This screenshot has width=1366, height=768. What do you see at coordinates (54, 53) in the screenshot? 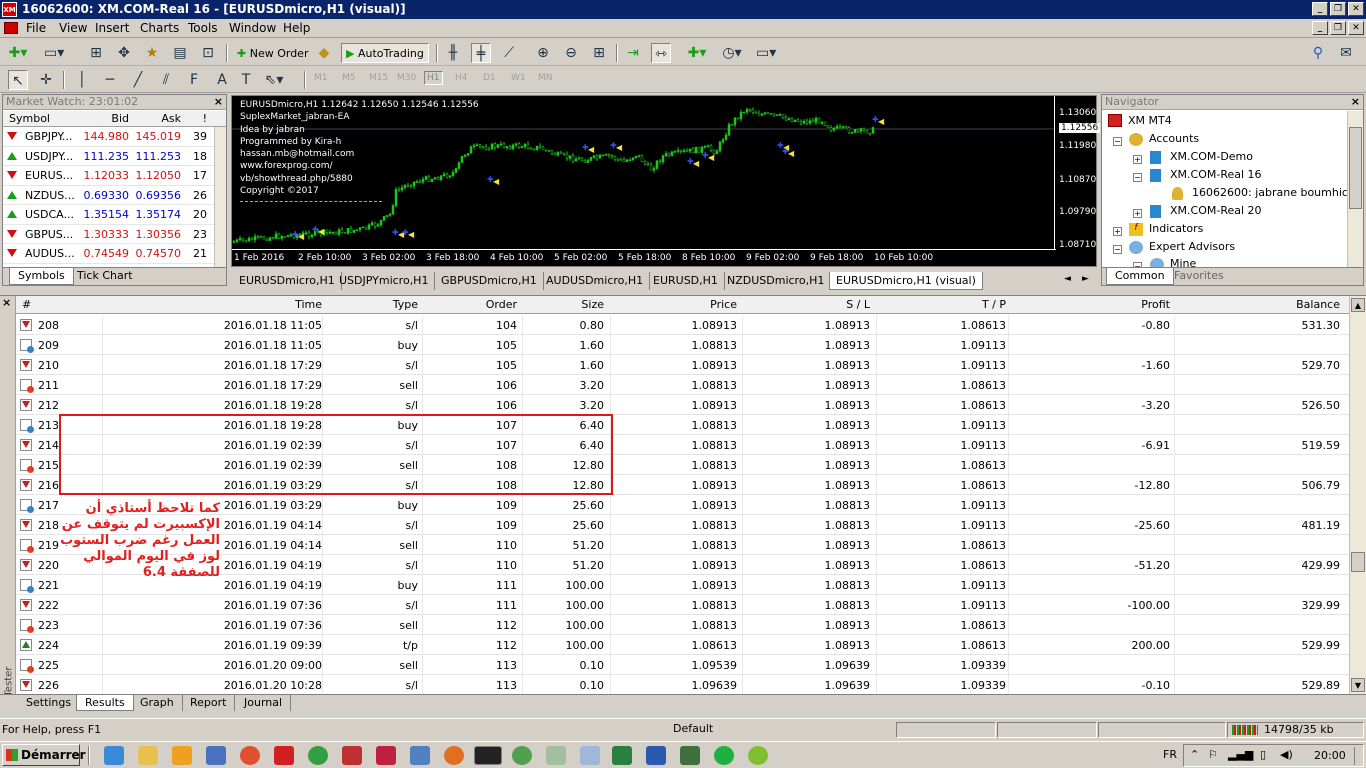
I see `profiles-icon: ▭▾` at bounding box center [54, 53].